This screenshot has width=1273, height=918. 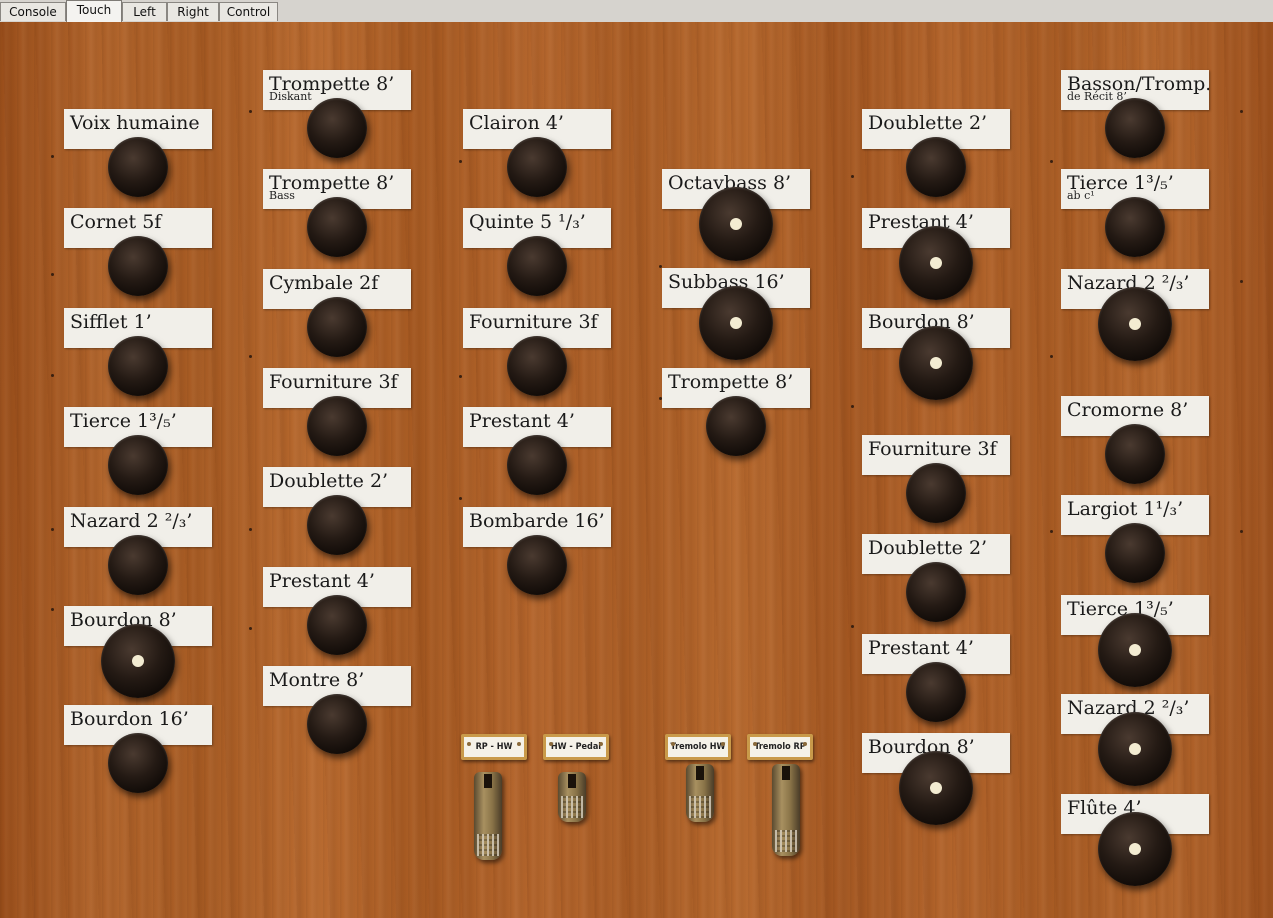 I want to click on stop-col5-2: Bourdon 8’, so click(x=936, y=354).